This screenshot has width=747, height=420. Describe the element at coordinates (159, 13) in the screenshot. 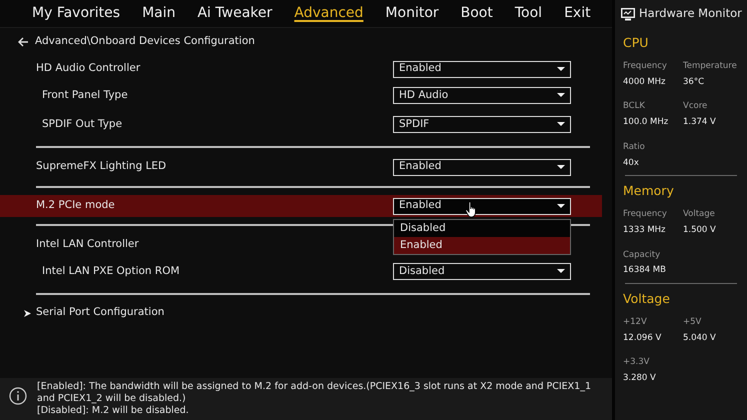

I see `menu-tab: Main` at that location.